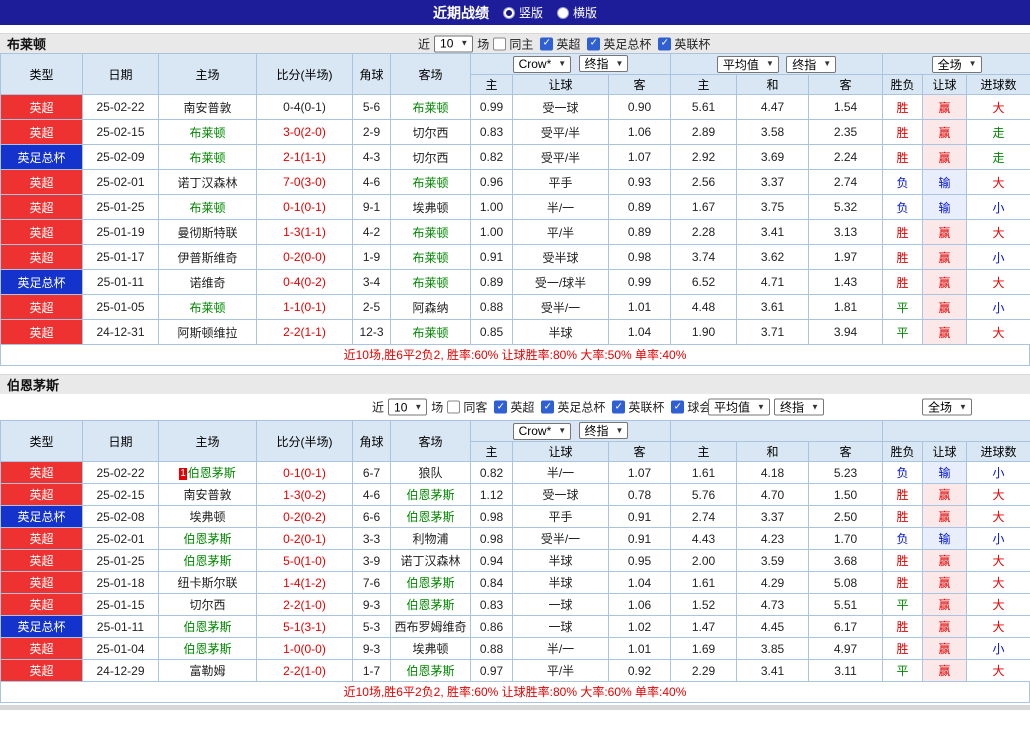 The height and width of the screenshot is (732, 1030). I want to click on score-cell: 5-0(1-0), so click(304, 560).